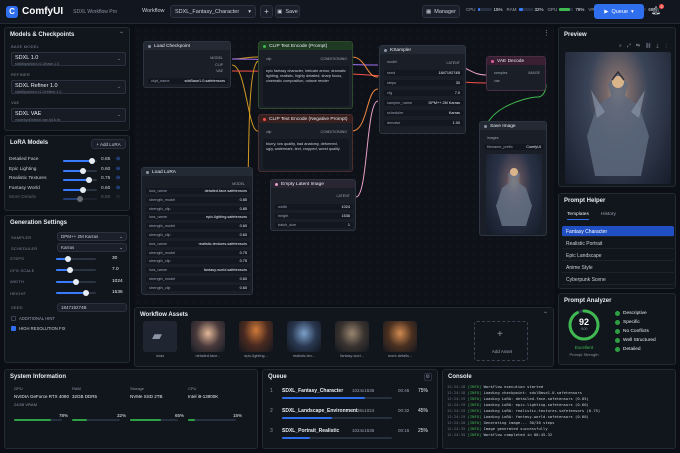 This screenshot has height=453, width=680. What do you see at coordinates (188, 81) in the screenshot?
I see `ckpt-widget: sdxBase1.0.safetensors ckpt_name` at bounding box center [188, 81].